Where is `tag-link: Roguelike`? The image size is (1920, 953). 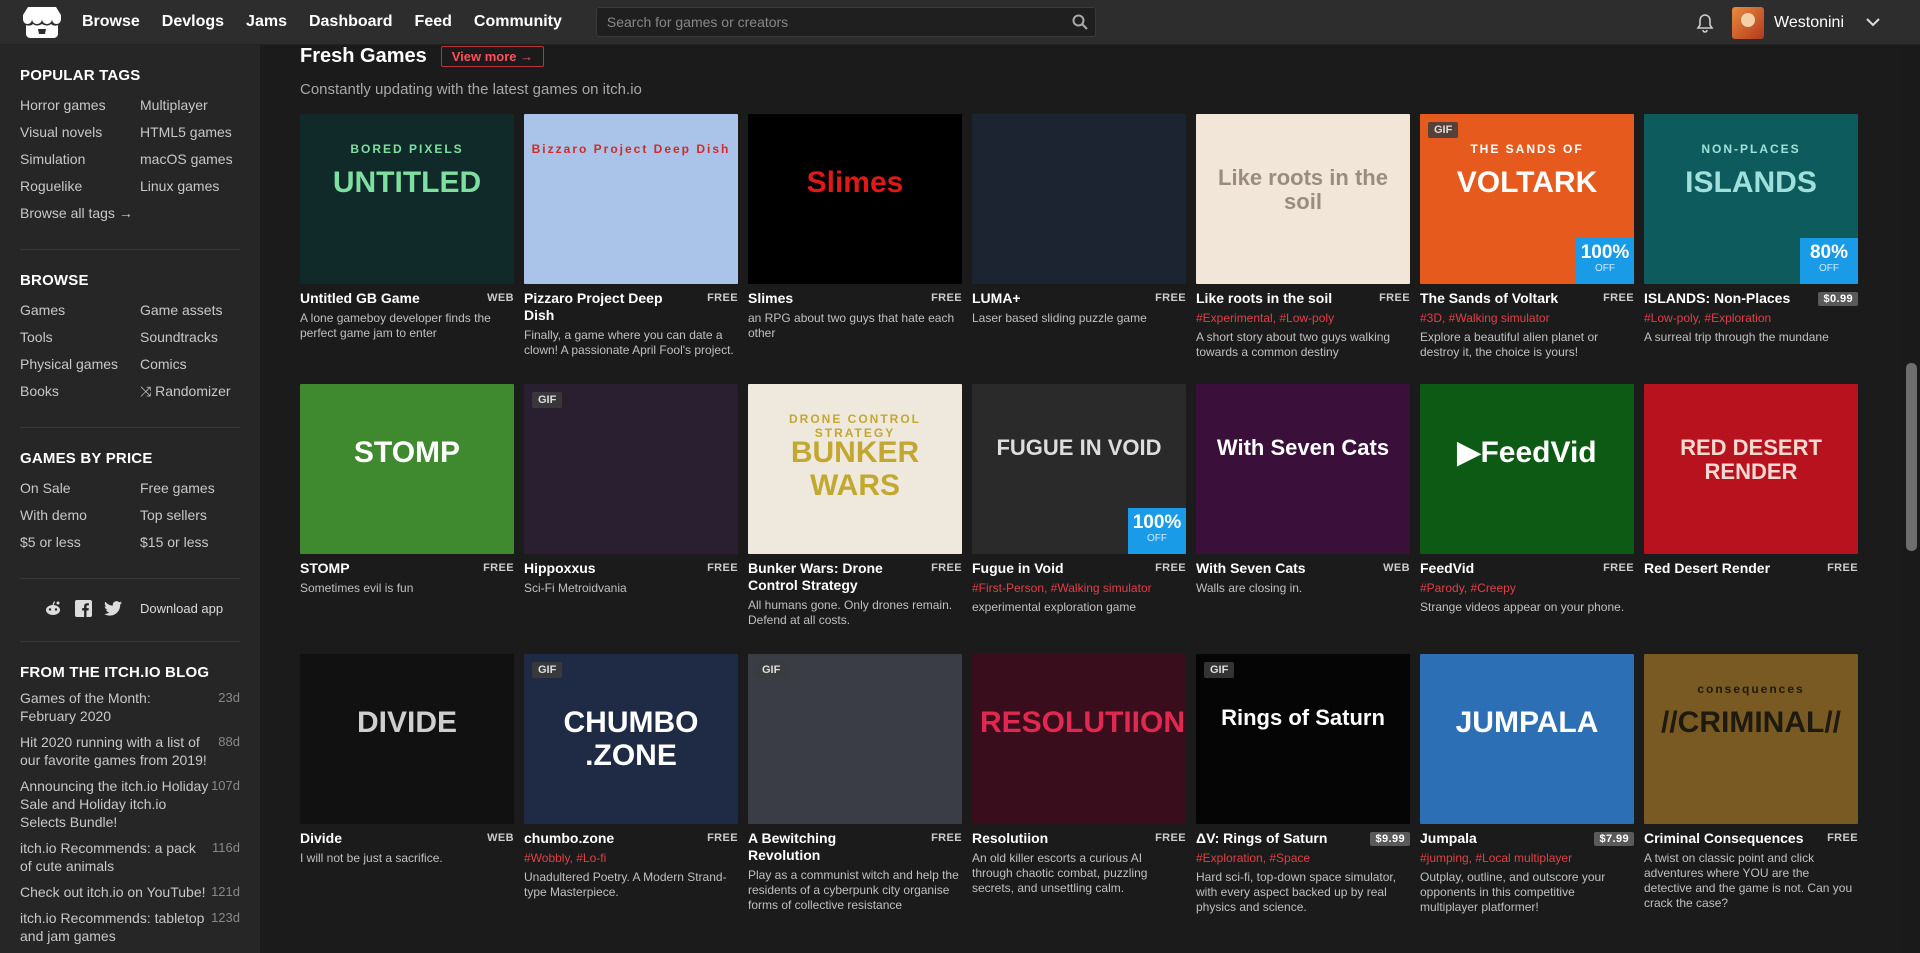 tag-link: Roguelike is located at coordinates (80, 186).